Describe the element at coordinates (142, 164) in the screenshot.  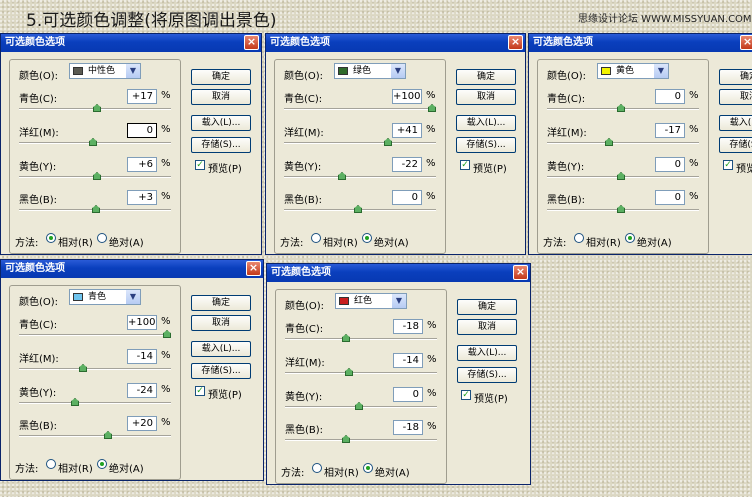
I see `yellow-value-input: +6` at that location.